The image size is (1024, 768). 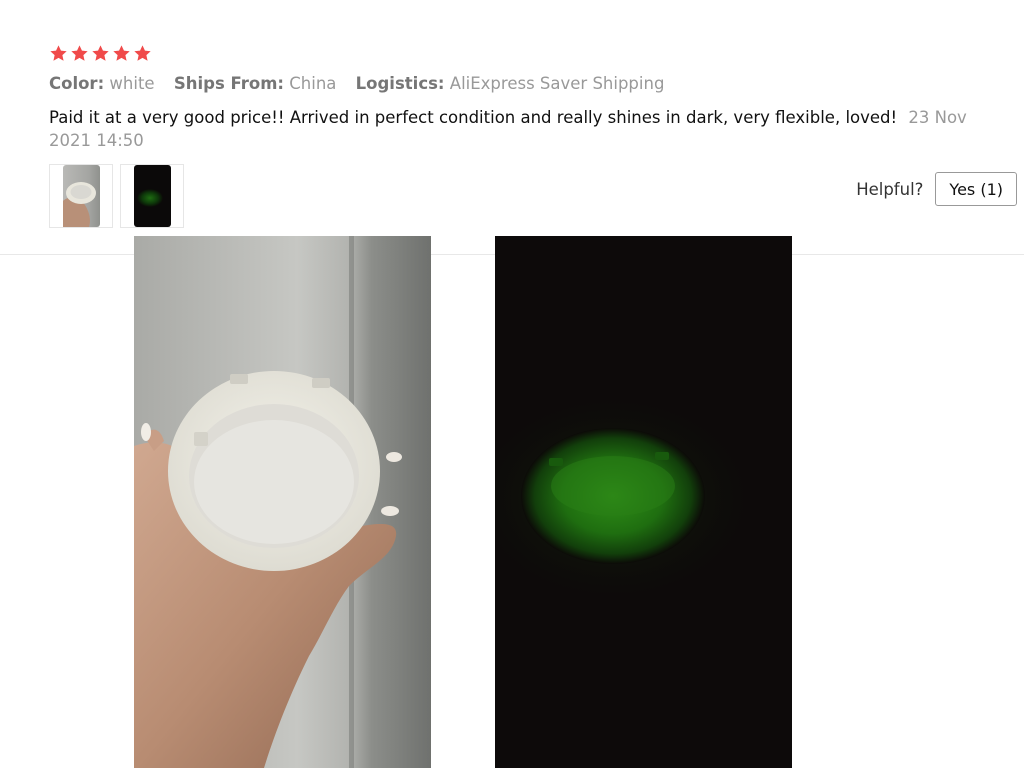 I want to click on attribute-color: Color: white, so click(x=102, y=83).